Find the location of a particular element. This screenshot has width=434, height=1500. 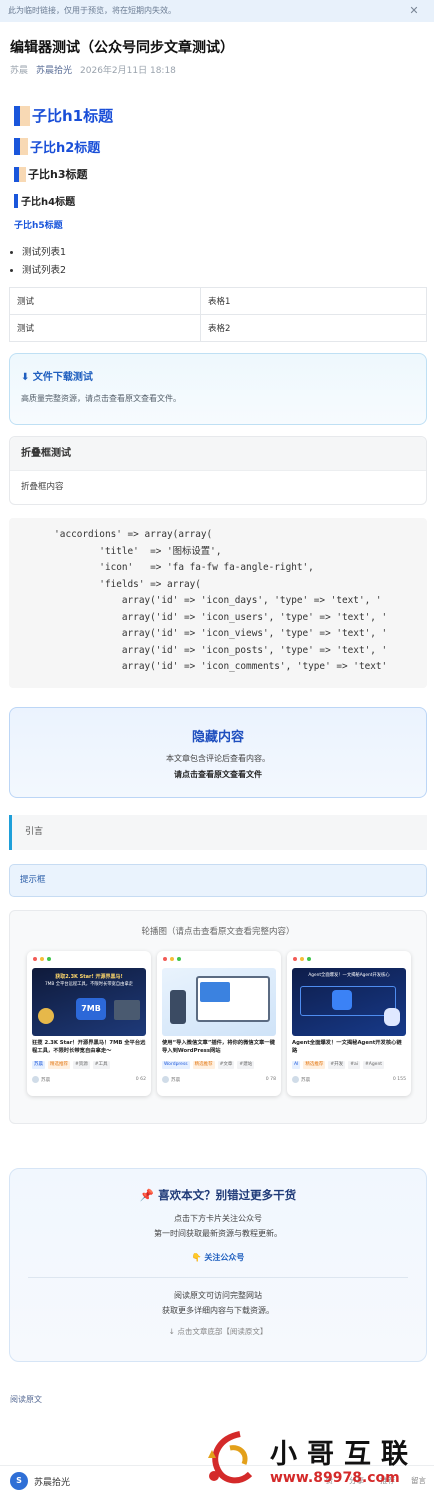

table-row: 测试 表格2 is located at coordinates (218, 328).